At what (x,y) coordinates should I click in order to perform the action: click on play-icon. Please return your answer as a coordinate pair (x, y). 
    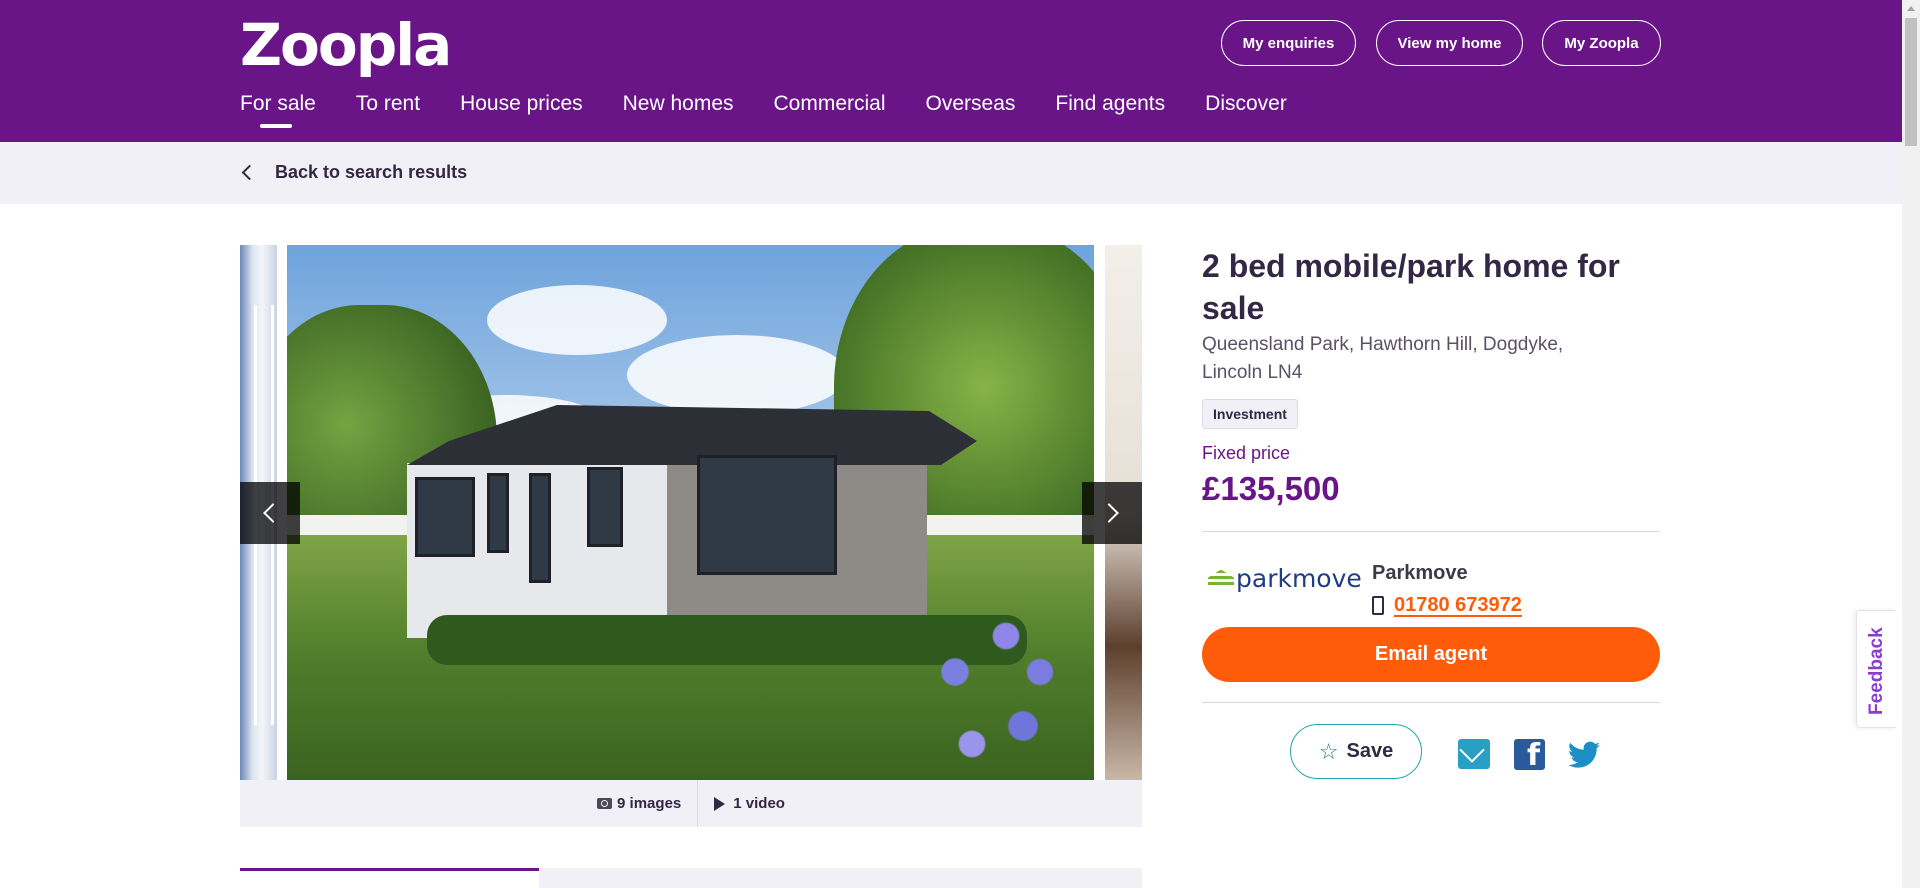
    Looking at the image, I should click on (720, 803).